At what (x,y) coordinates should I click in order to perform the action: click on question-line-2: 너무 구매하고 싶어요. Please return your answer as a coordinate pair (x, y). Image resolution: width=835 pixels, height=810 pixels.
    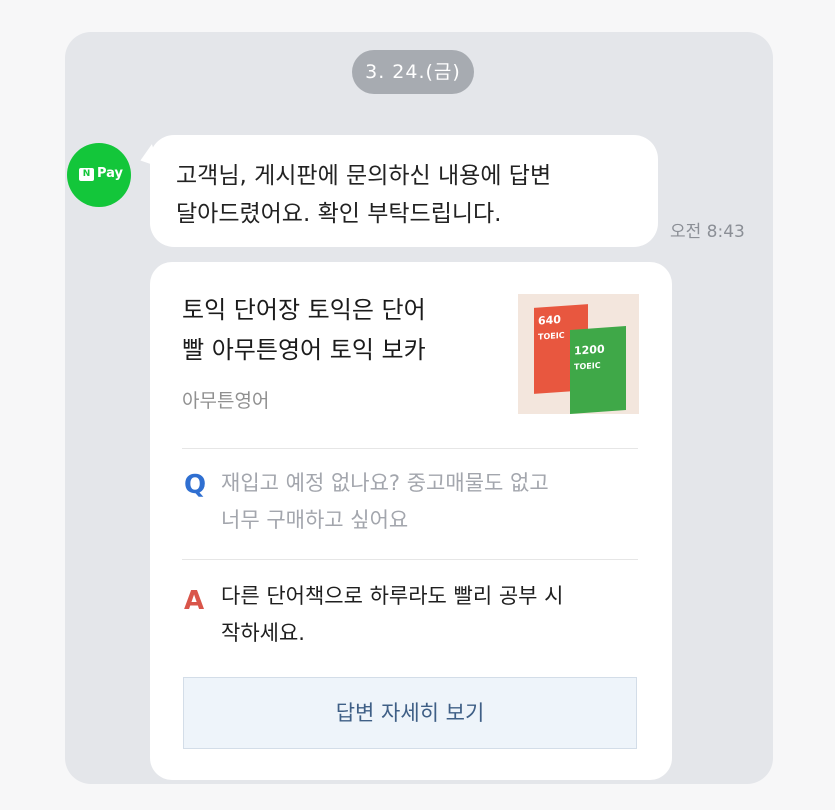
    Looking at the image, I should click on (315, 520).